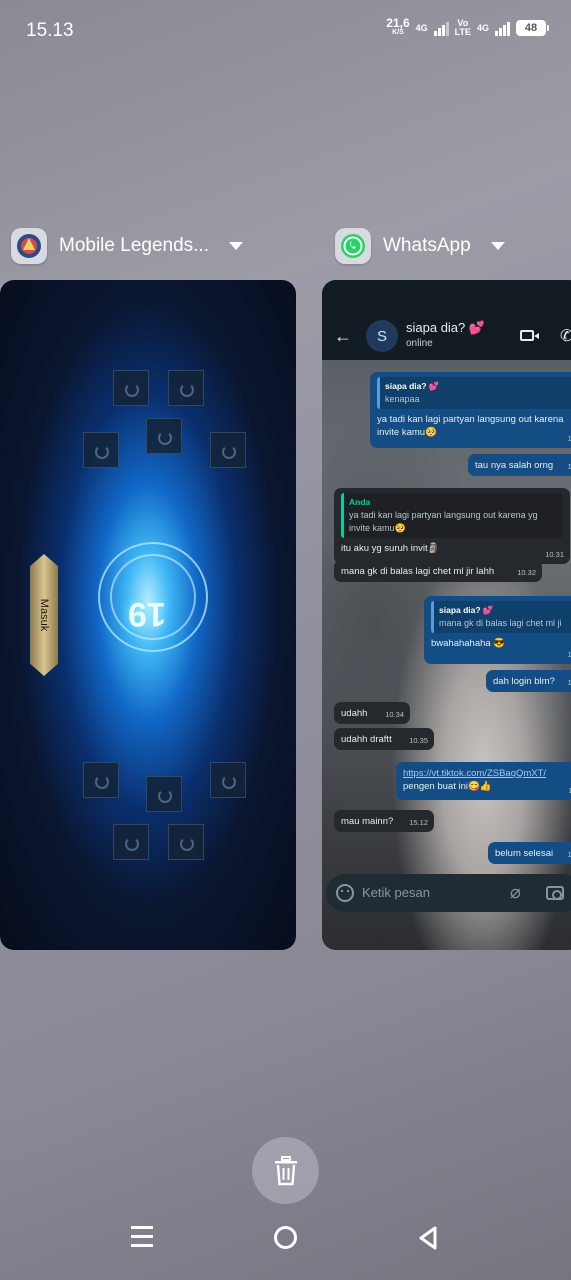  I want to click on message-text: tau nya salah orng, so click(514, 465).